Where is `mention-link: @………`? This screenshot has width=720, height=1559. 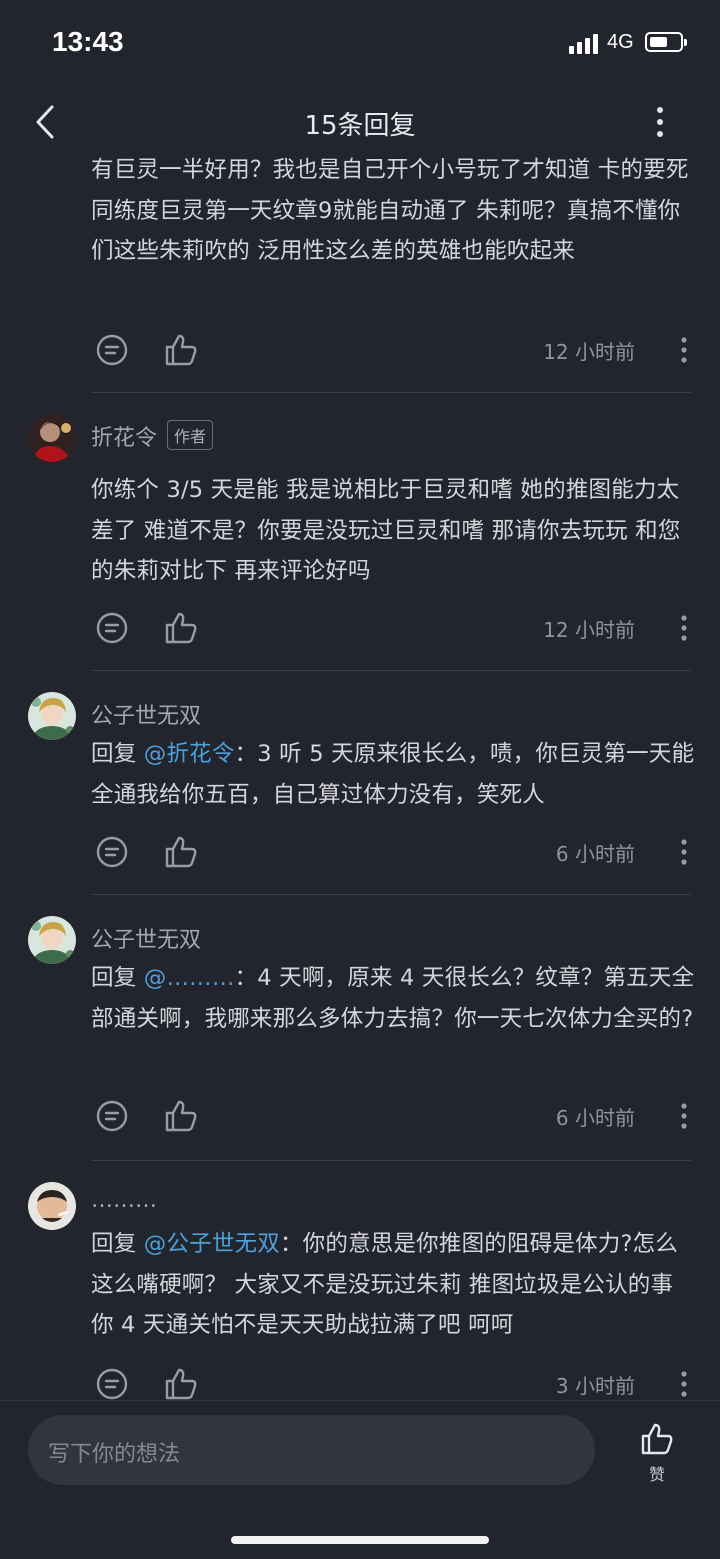
mention-link: @……… is located at coordinates (189, 978).